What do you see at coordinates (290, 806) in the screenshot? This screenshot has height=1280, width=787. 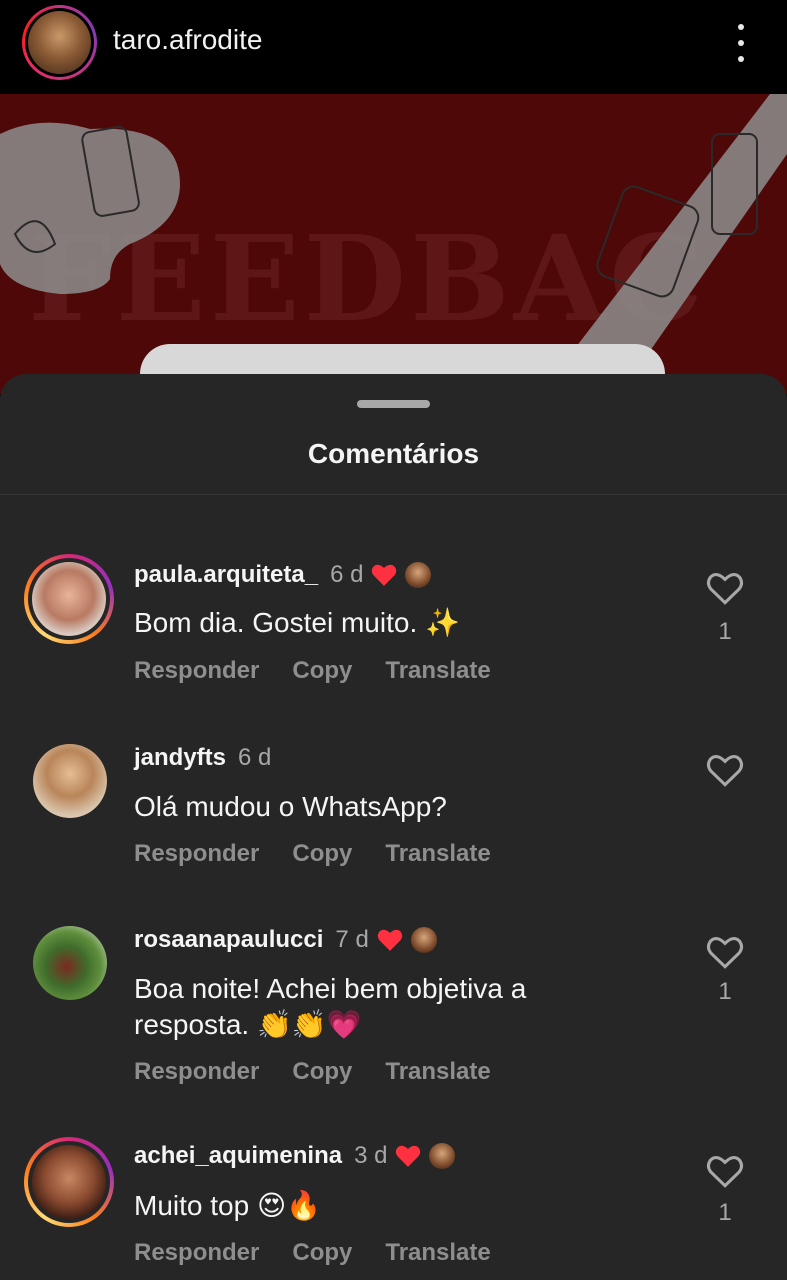 I see `comment-text: Olá mudou o WhatsApp?` at bounding box center [290, 806].